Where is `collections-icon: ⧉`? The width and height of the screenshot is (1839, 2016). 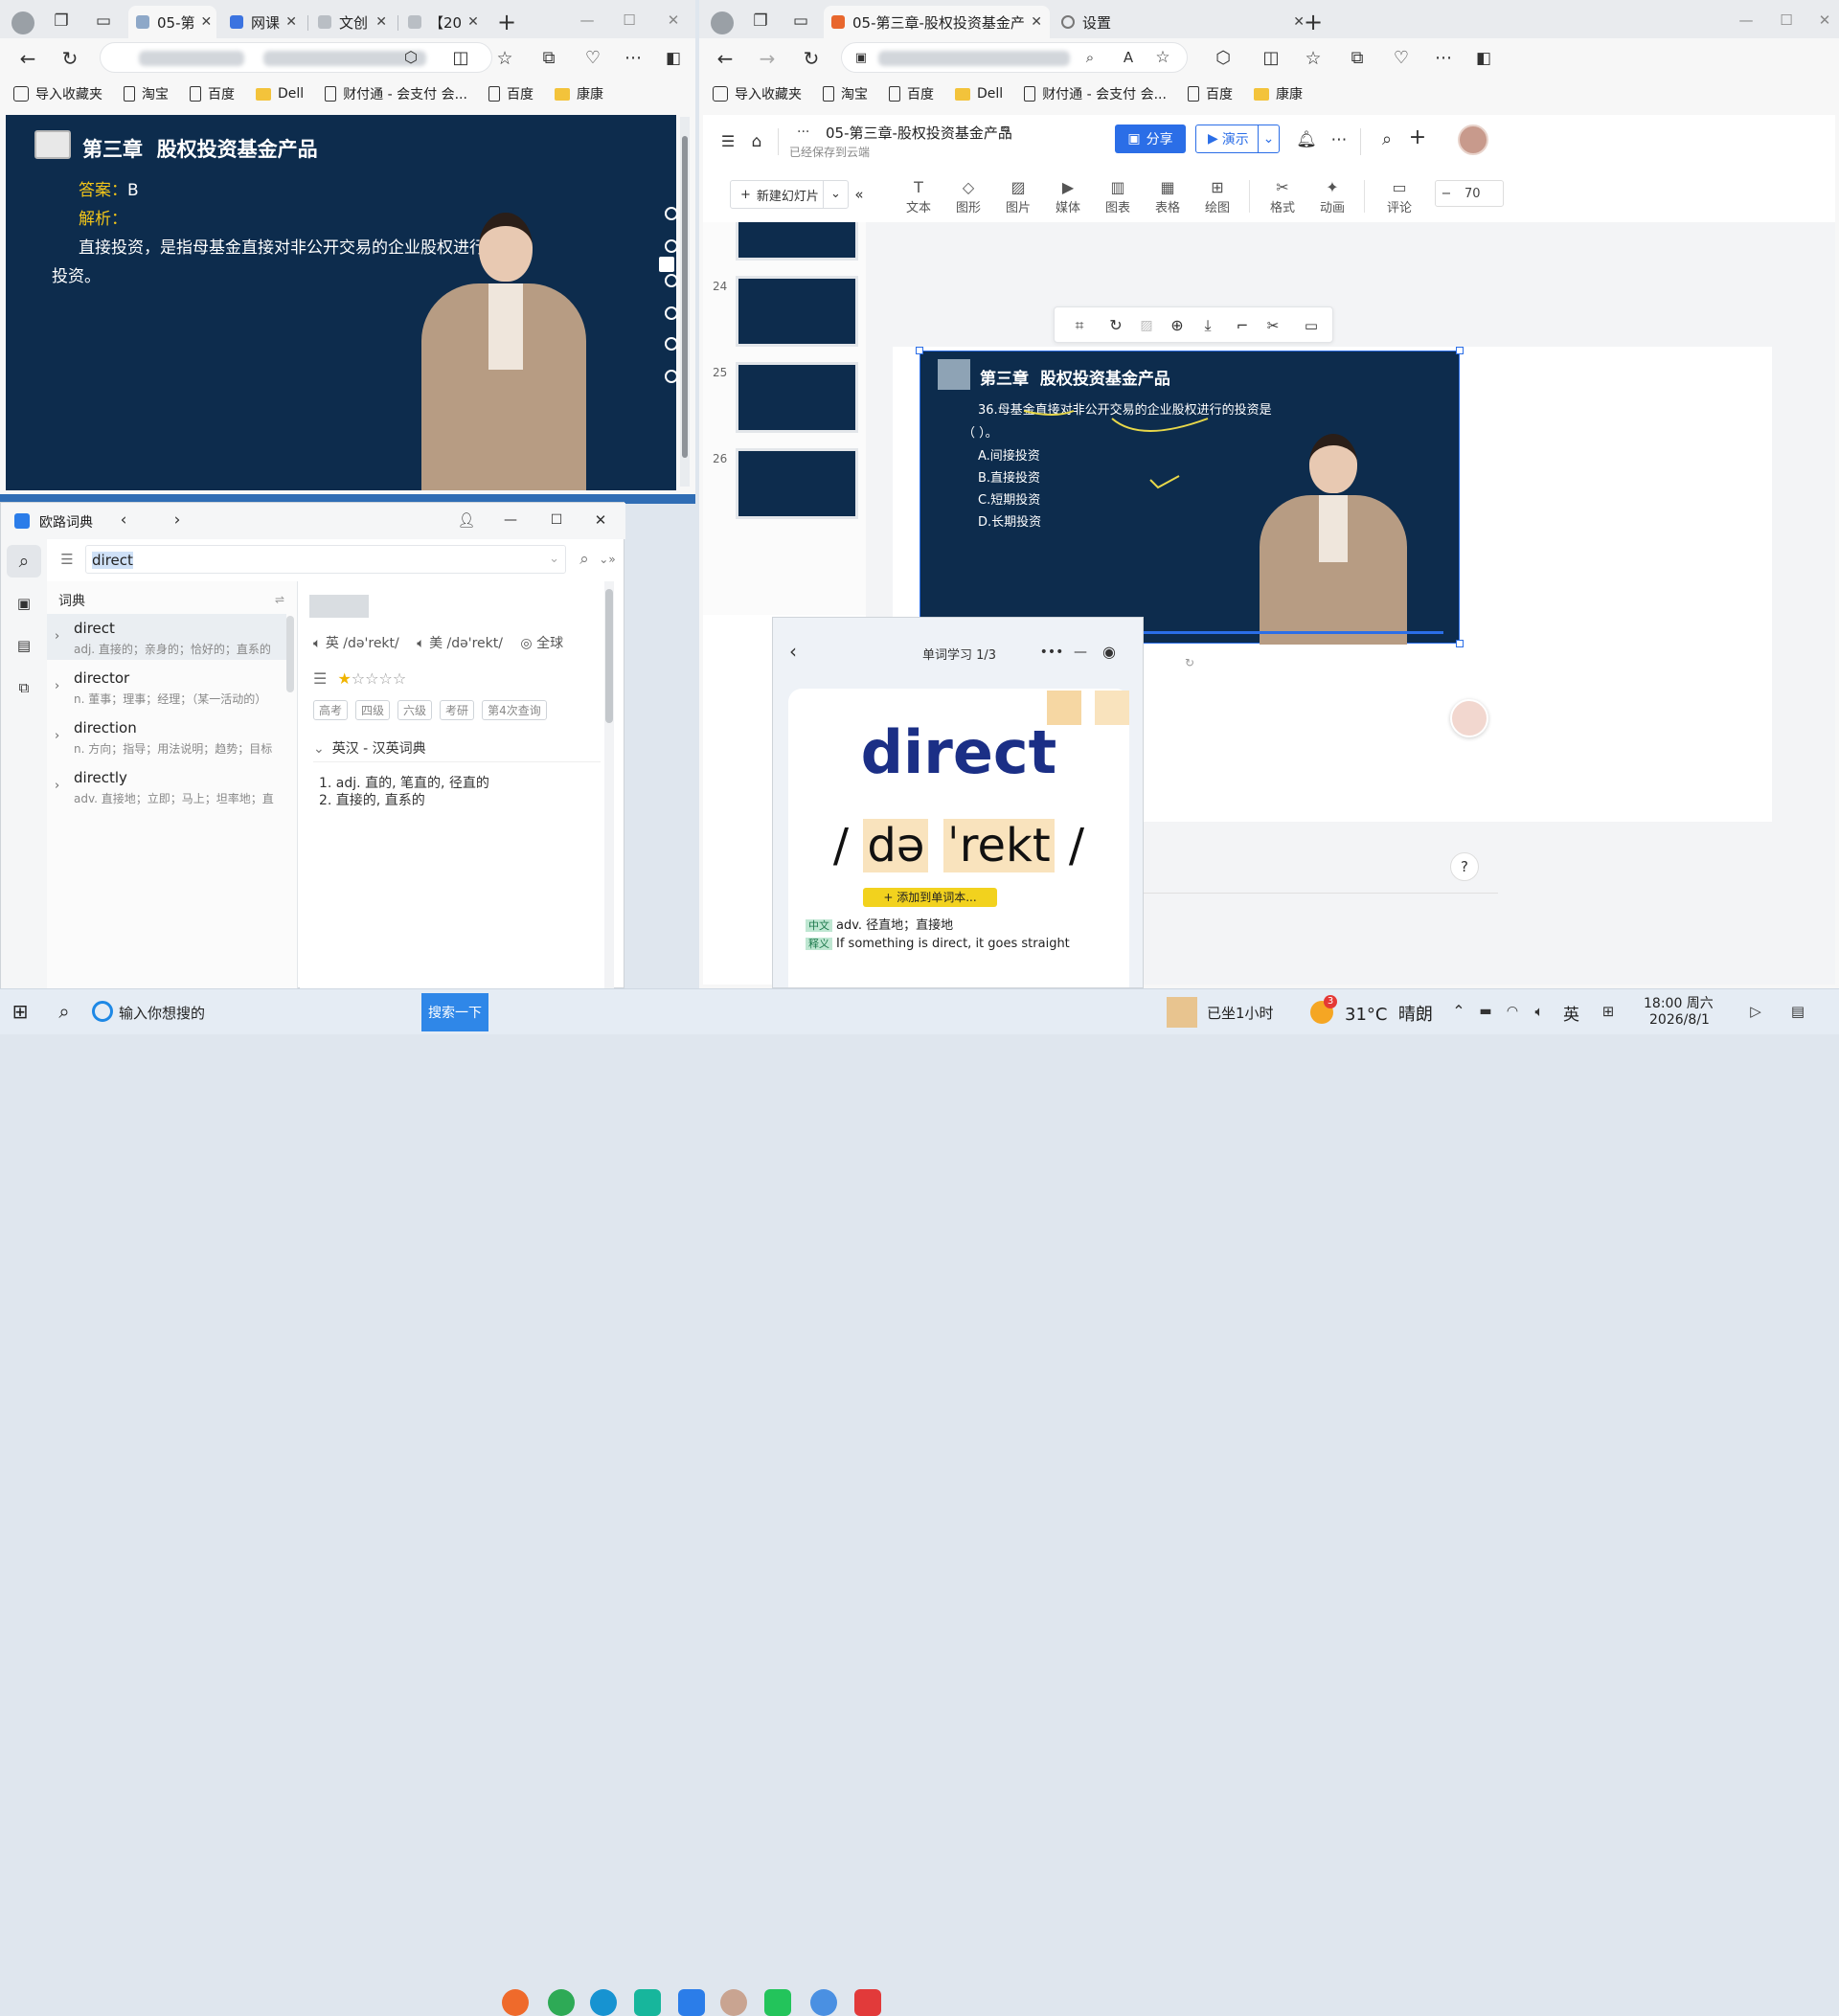 collections-icon: ⧉ is located at coordinates (1357, 58).